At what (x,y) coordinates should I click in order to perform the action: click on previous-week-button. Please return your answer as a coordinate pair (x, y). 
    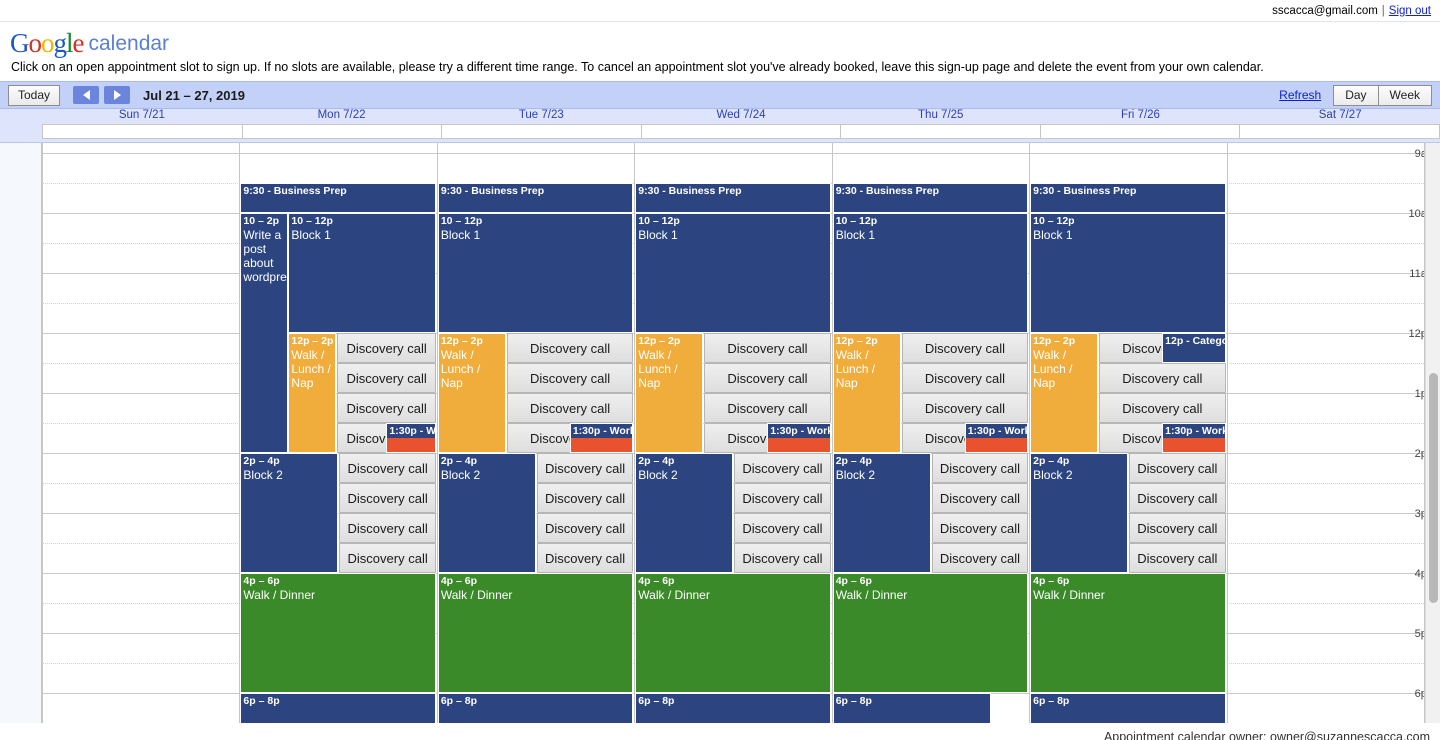
    Looking at the image, I should click on (86, 95).